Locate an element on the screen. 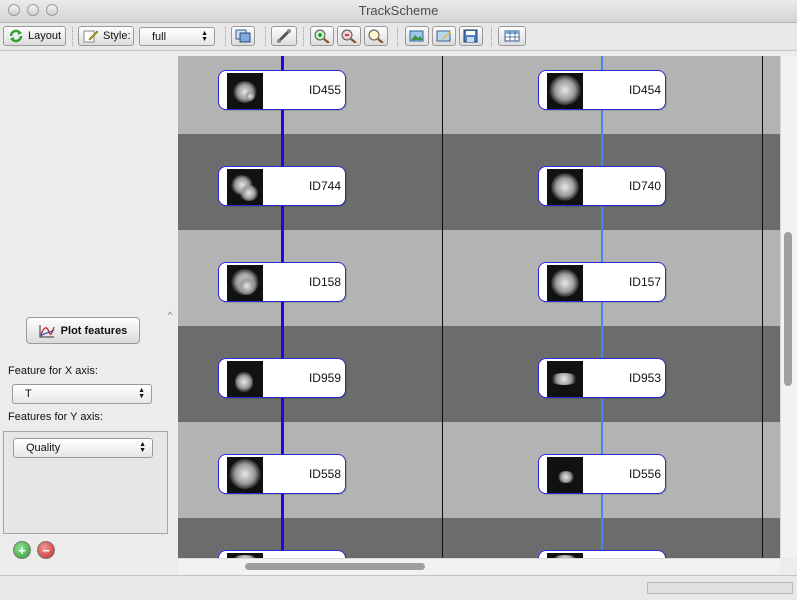 This screenshot has width=797, height=600. save-button is located at coordinates (471, 36).